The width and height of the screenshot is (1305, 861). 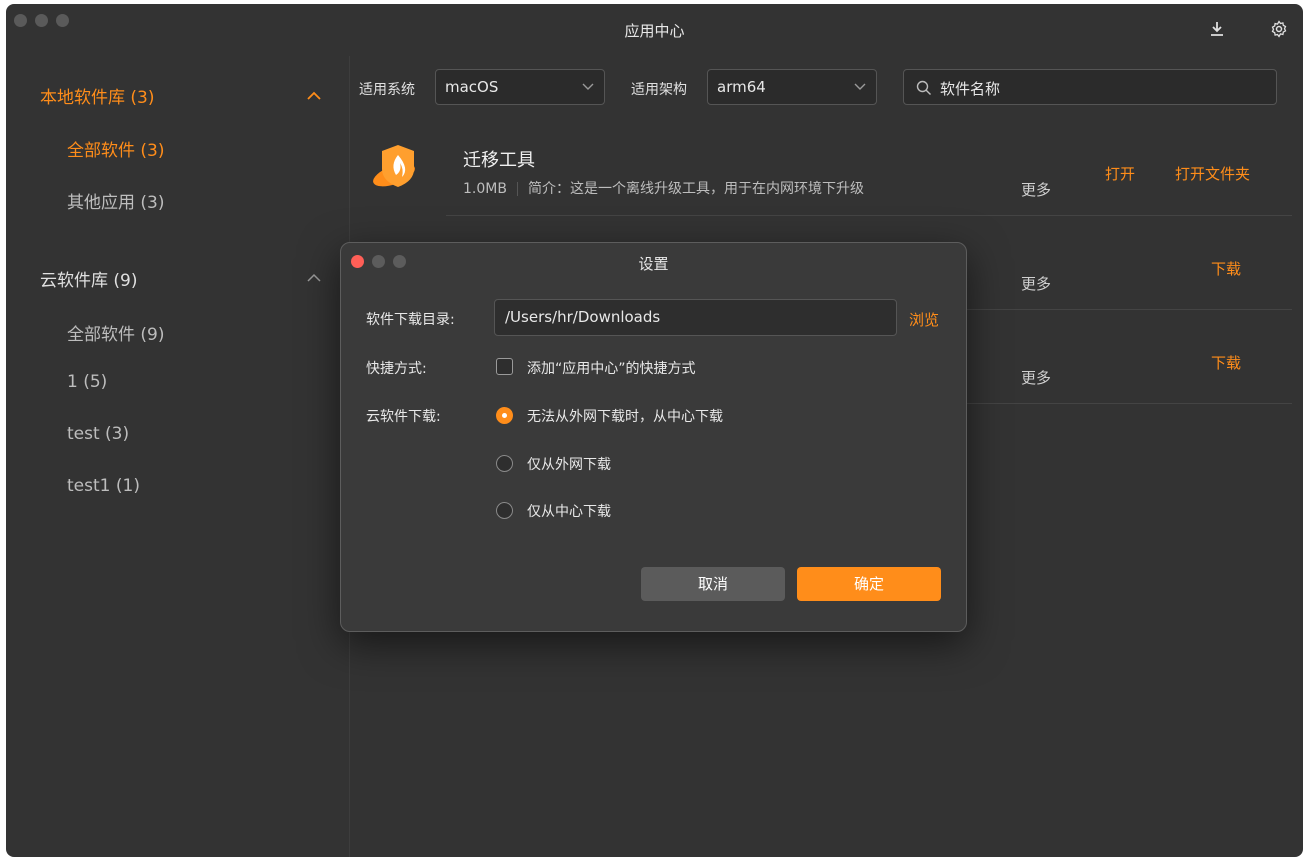 I want to click on cloud-library-header: 云软件库 (9), so click(x=88, y=278).